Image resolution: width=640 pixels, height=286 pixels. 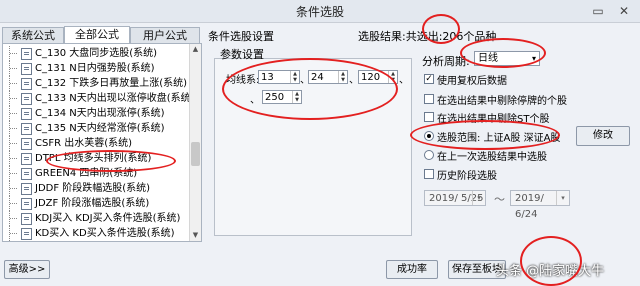 What do you see at coordinates (84, 143) in the screenshot?
I see `formula-name: CSFR 出水芙蓉(系统)` at bounding box center [84, 143].